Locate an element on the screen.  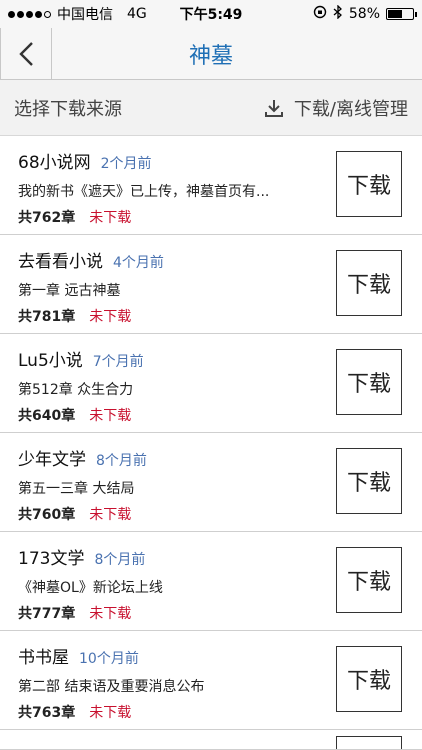
back-button is located at coordinates (26, 53).